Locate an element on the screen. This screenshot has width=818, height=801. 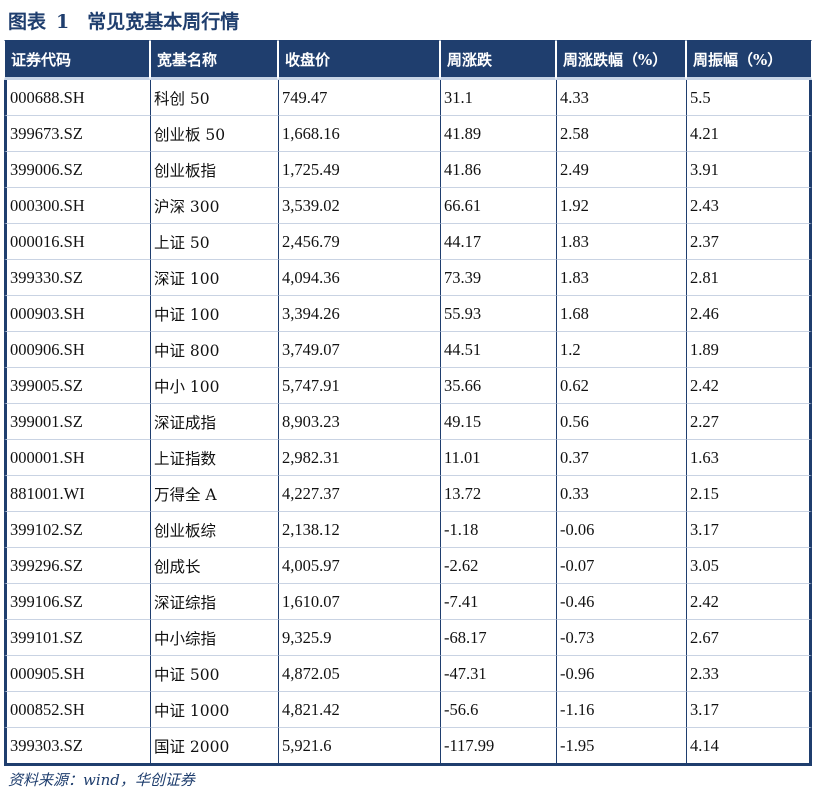
table-row: 000903.SH 中证 100 3,394.26 55.93 1.68 2.46 is located at coordinates (408, 314).